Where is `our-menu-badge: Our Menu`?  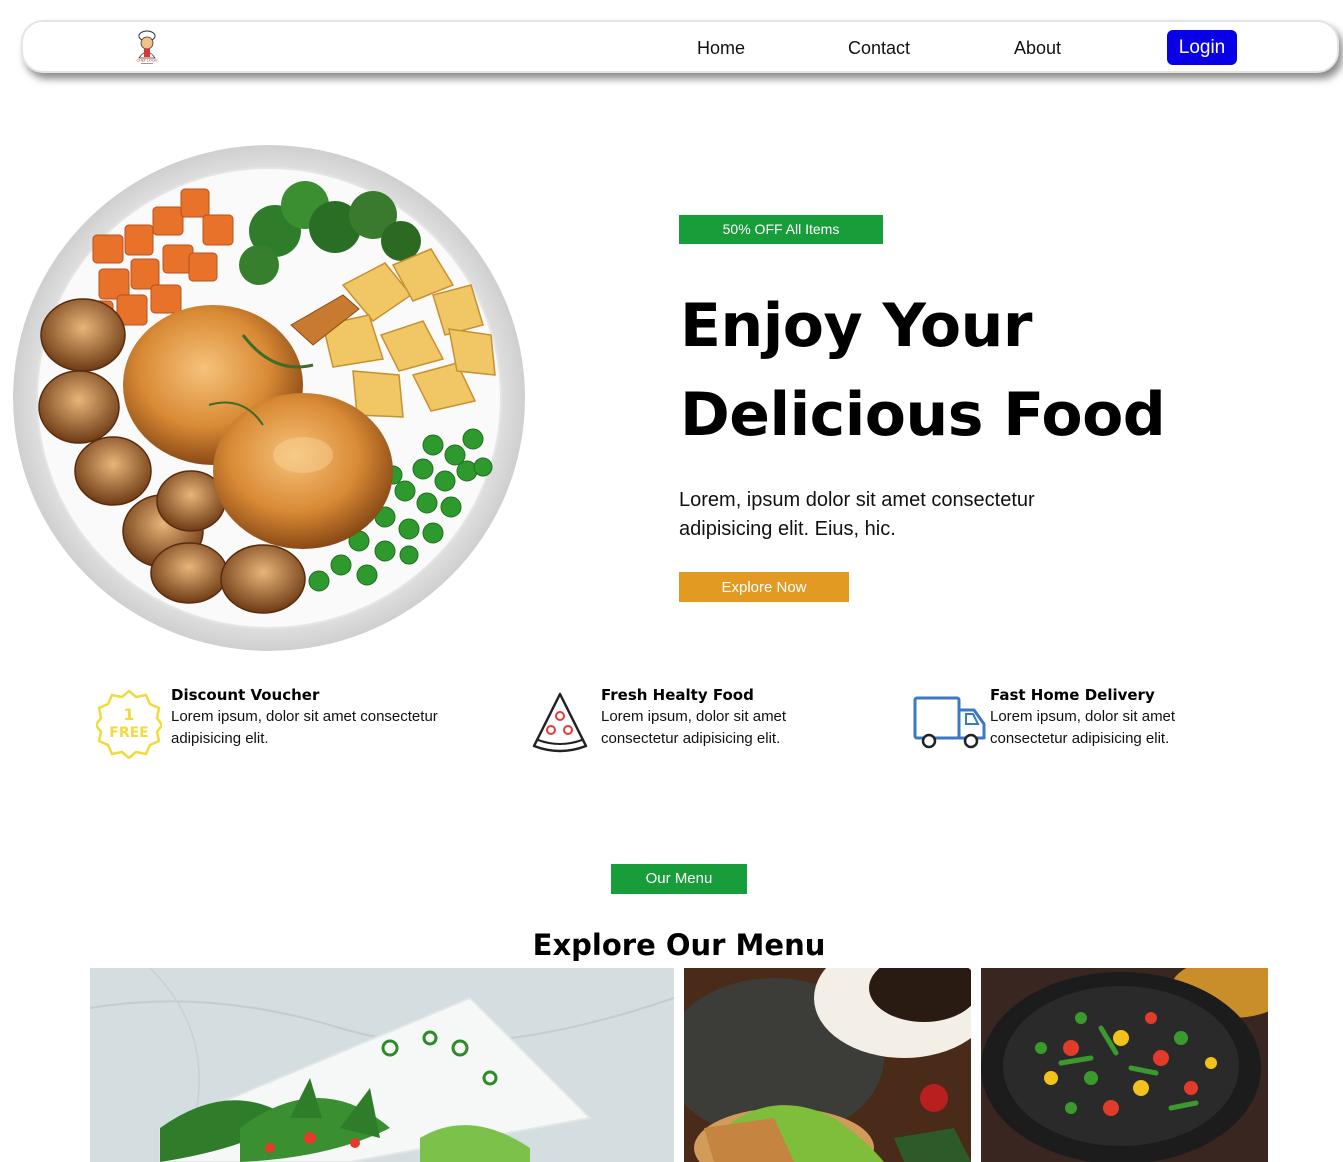 our-menu-badge: Our Menu is located at coordinates (679, 879).